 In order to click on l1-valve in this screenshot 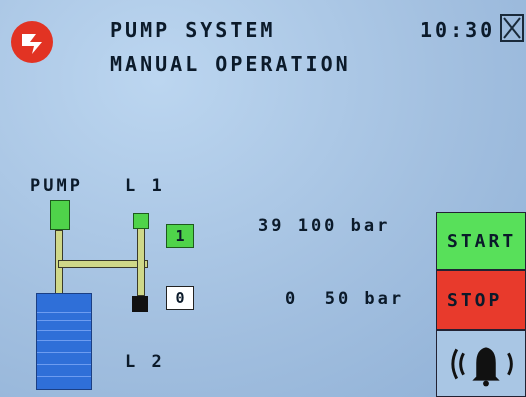, I will do `click(141, 221)`.